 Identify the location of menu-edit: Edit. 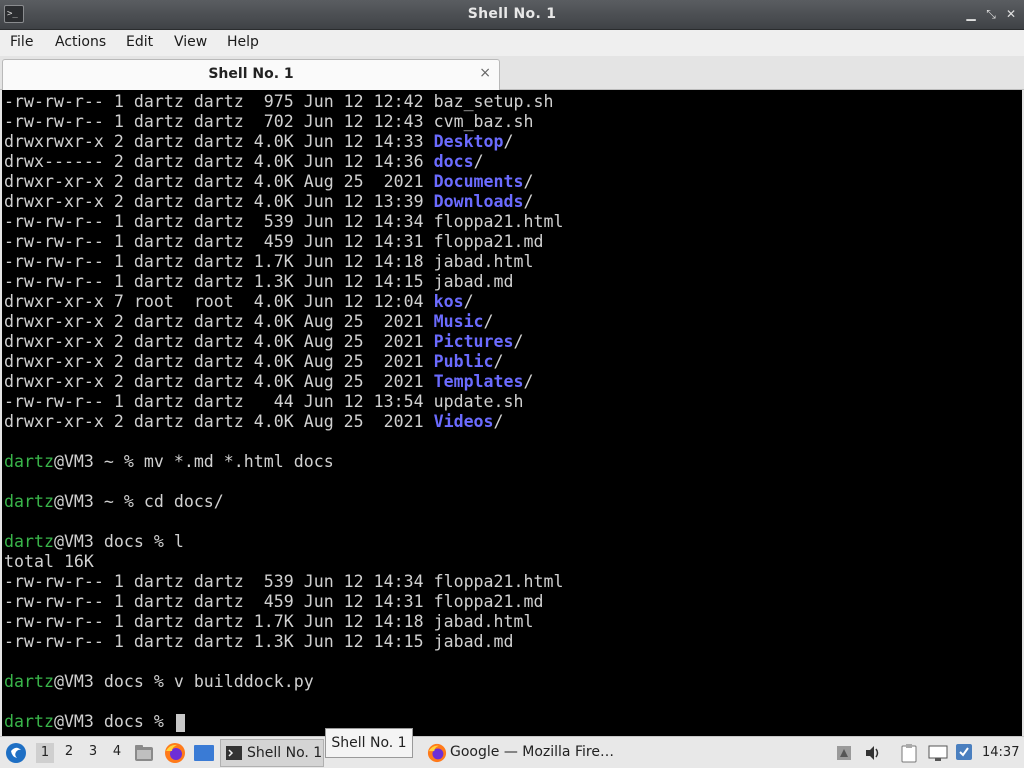
(139, 42).